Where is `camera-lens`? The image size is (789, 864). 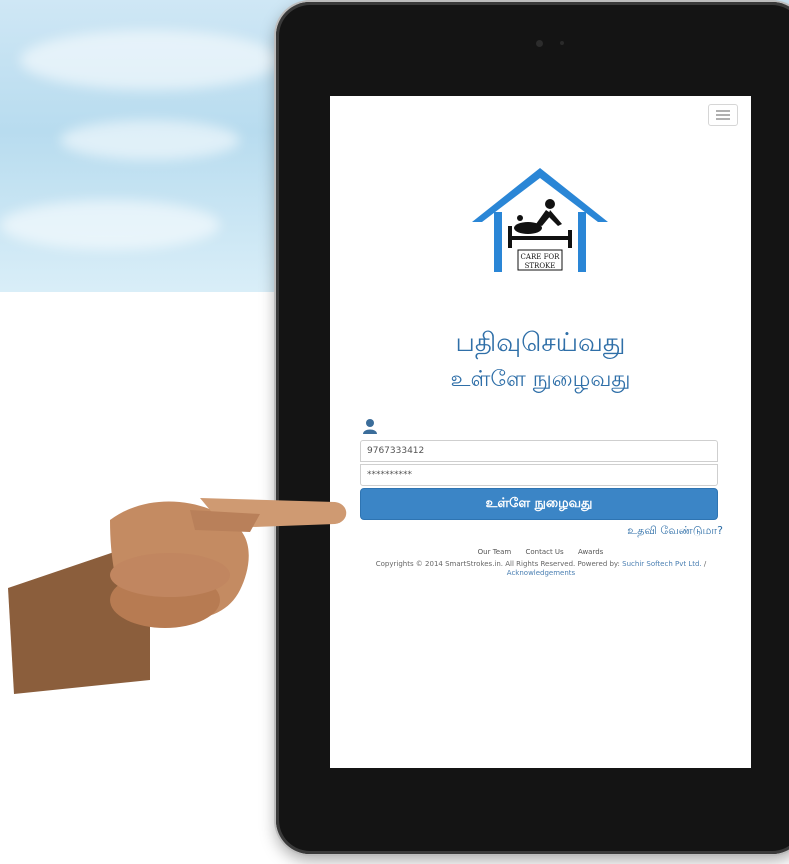
camera-lens is located at coordinates (539, 43).